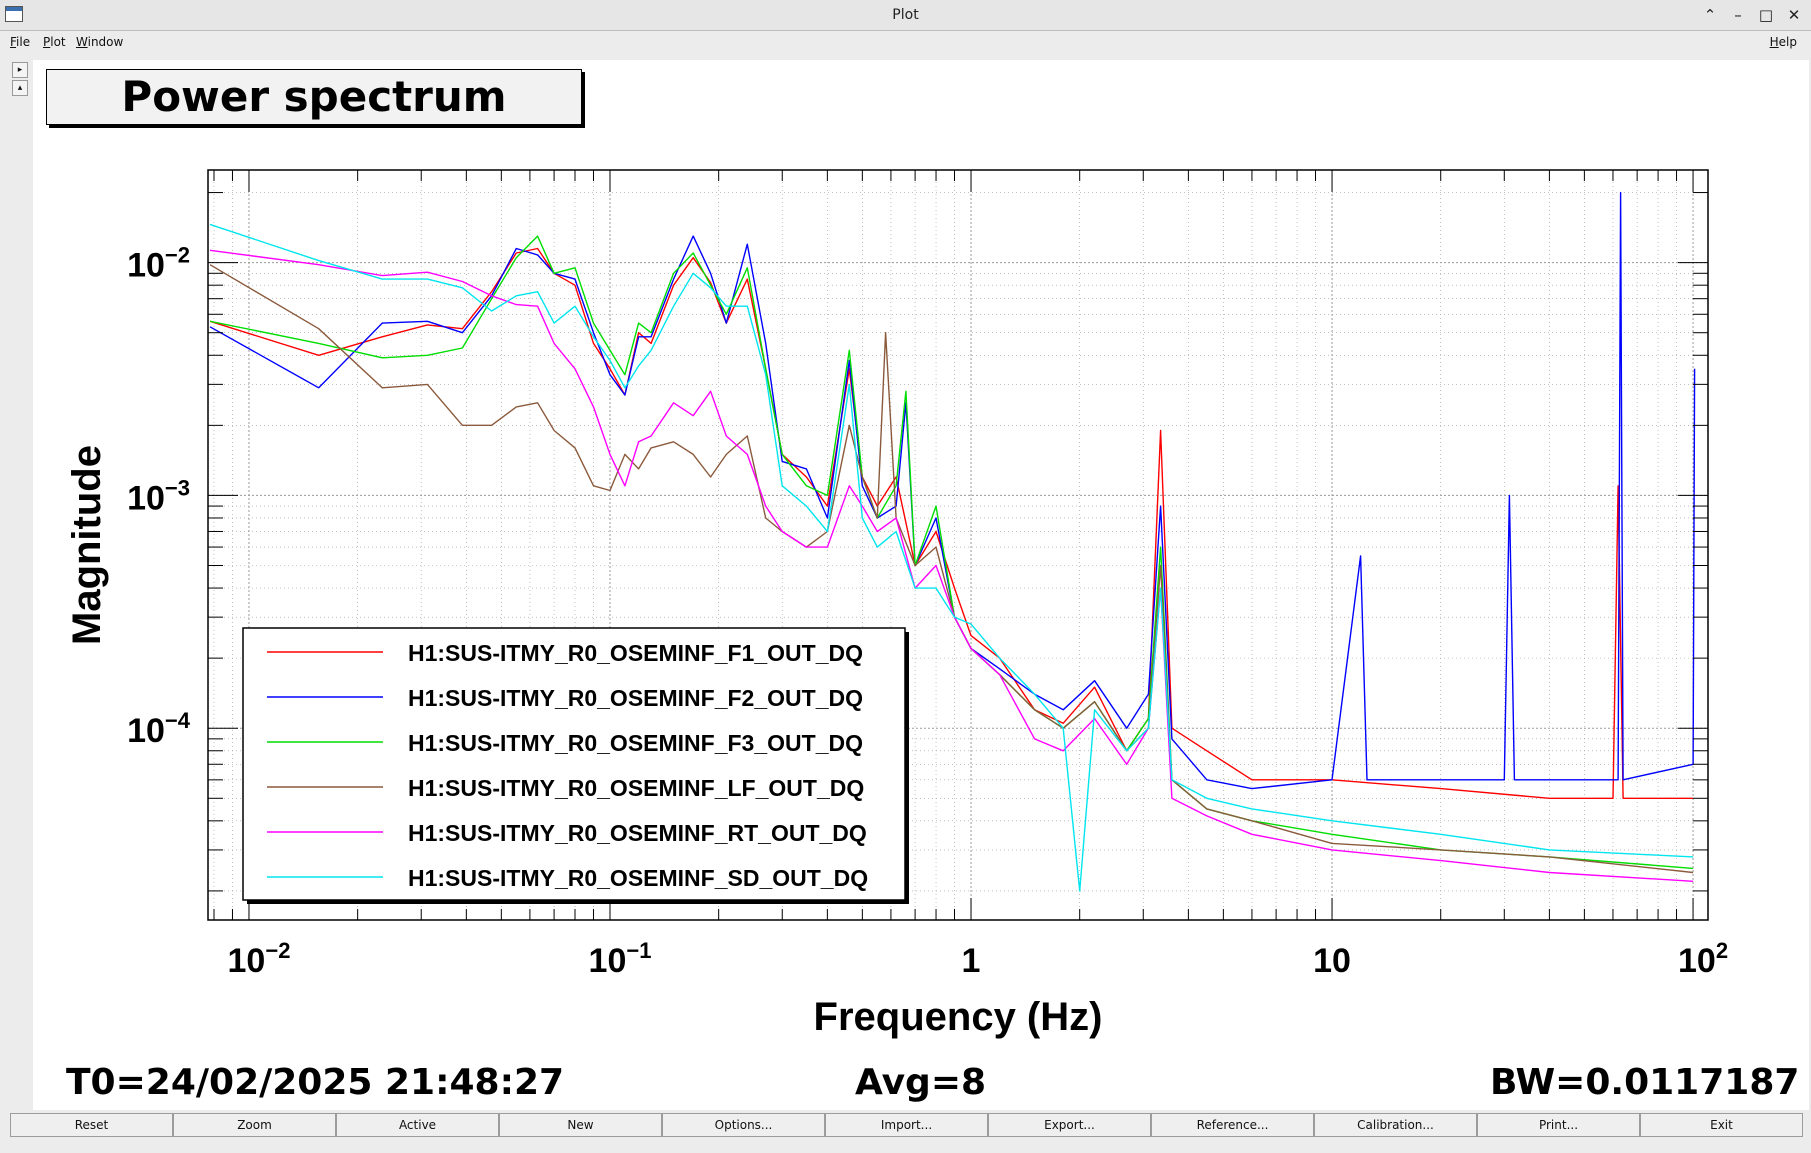 The image size is (1811, 1153). What do you see at coordinates (87, 545) in the screenshot?
I see `y-axis-label: Magnitude` at bounding box center [87, 545].